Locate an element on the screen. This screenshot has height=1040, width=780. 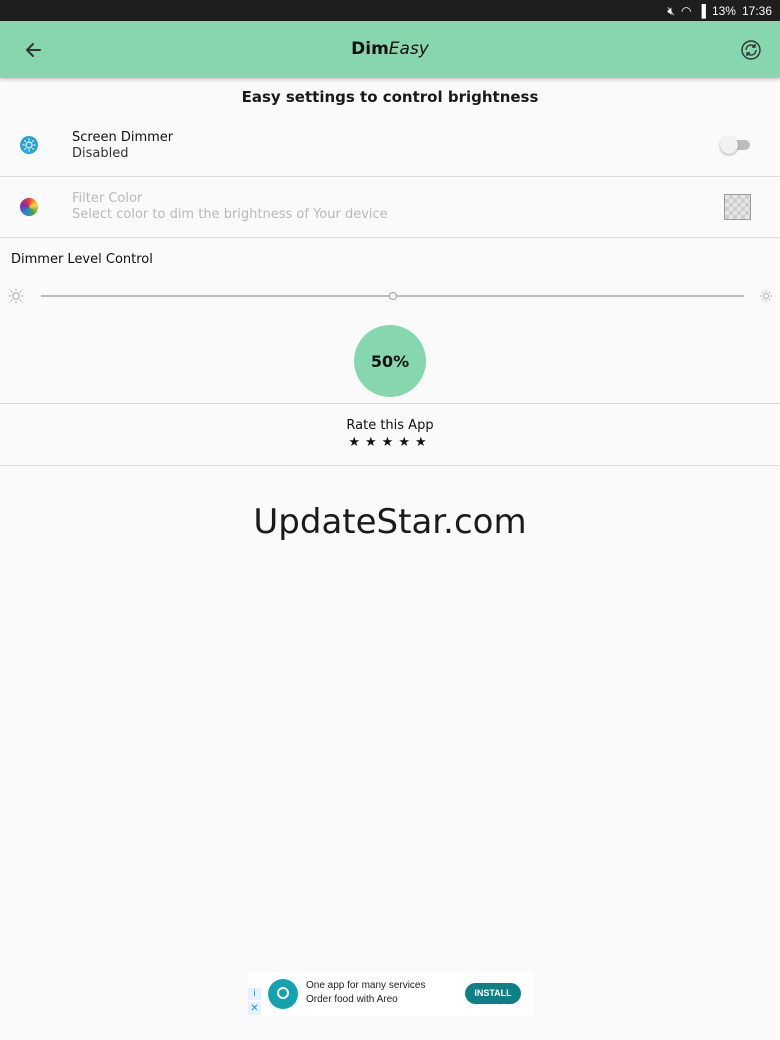
ad-app-logo-icon is located at coordinates (283, 994).